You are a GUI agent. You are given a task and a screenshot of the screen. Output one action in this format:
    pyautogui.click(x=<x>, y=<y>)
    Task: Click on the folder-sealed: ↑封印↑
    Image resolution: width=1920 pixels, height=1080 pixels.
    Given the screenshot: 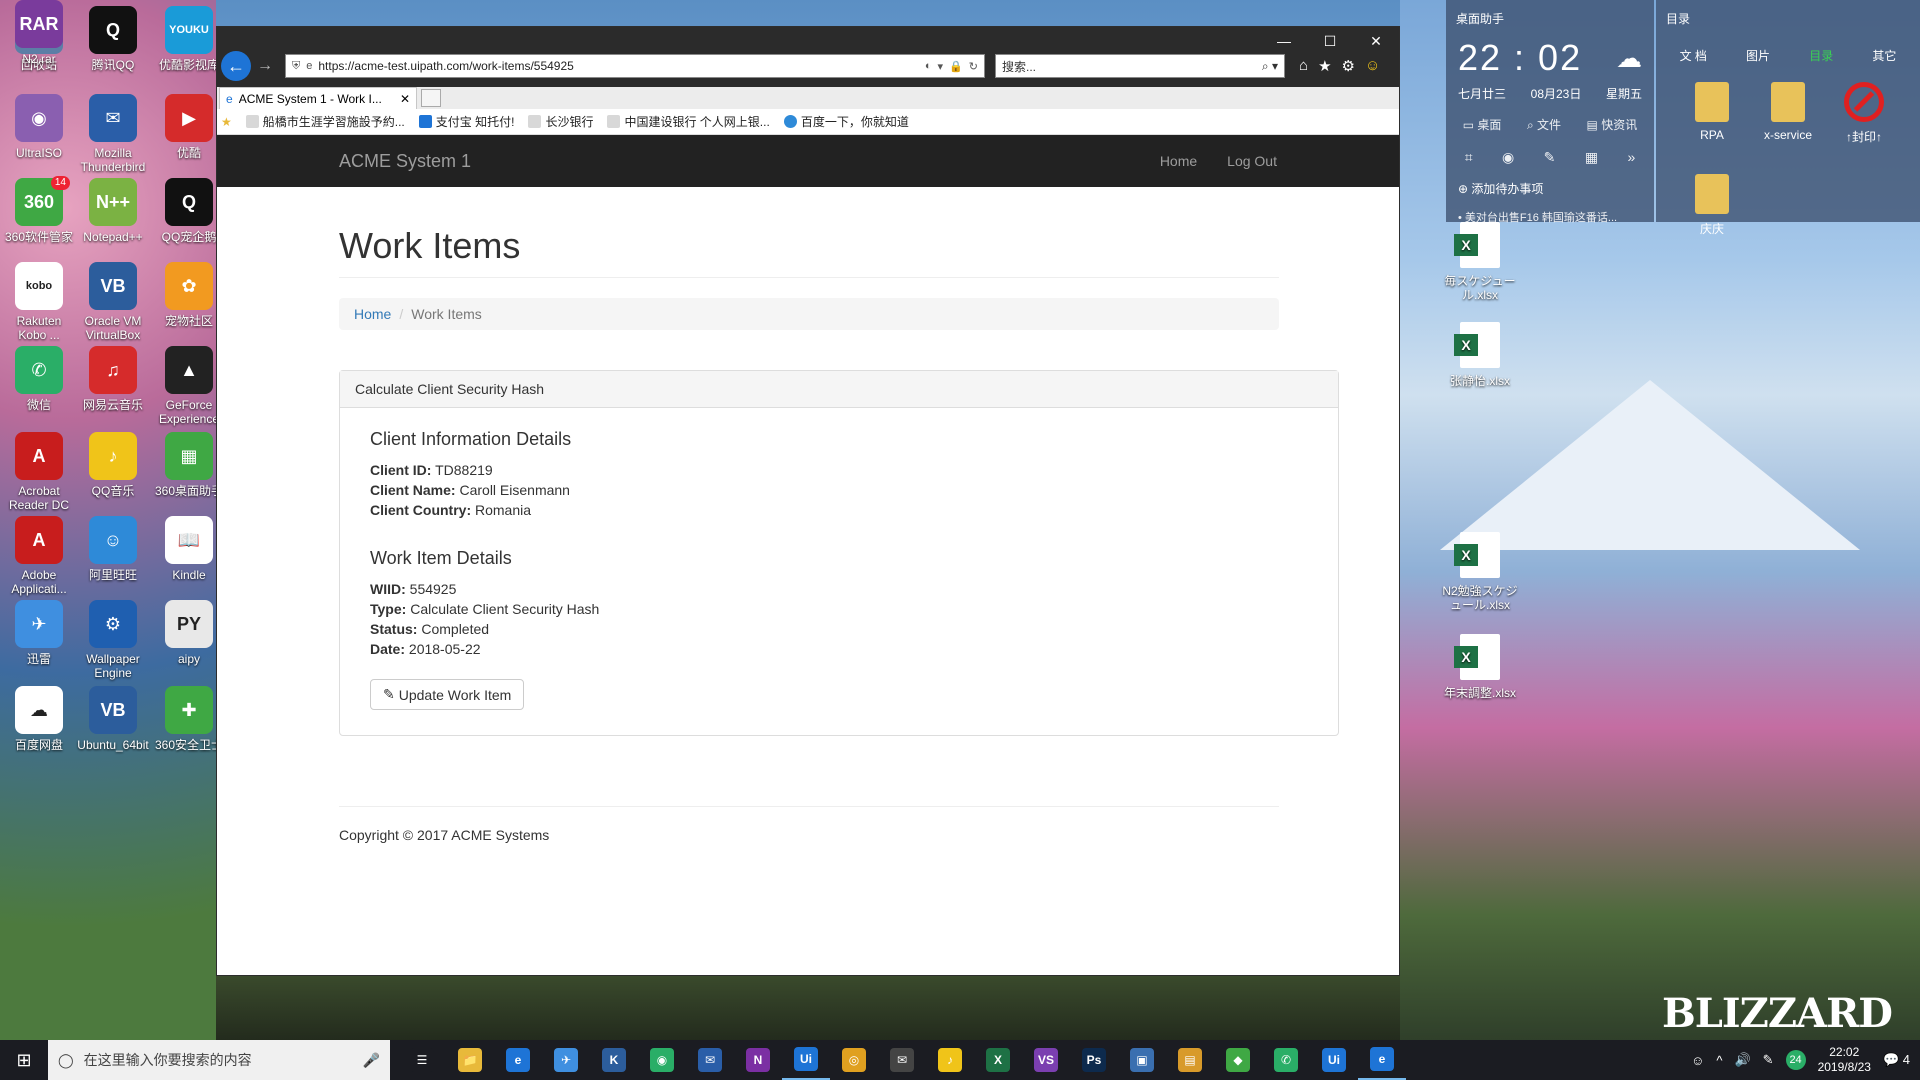 What is the action you would take?
    pyautogui.click(x=1864, y=113)
    